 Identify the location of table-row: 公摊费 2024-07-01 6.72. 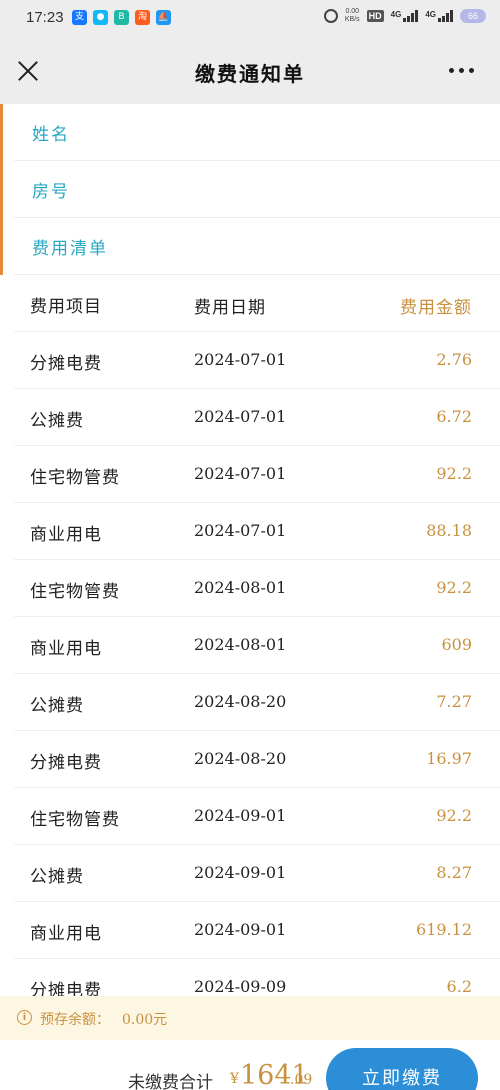
(250, 417).